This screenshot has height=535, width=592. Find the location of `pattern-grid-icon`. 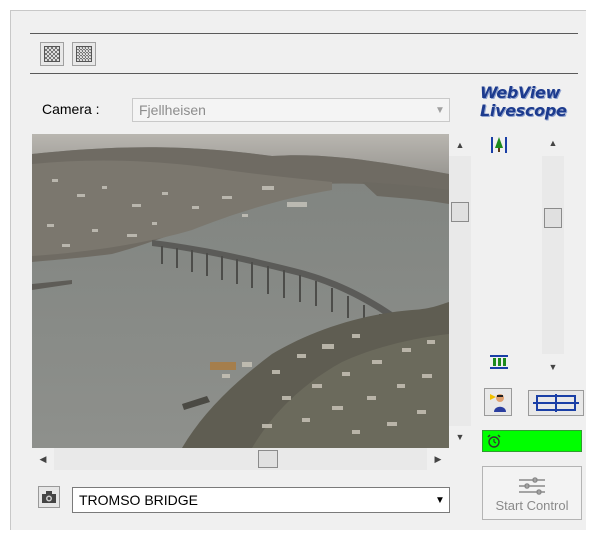

pattern-grid-icon is located at coordinates (52, 54).